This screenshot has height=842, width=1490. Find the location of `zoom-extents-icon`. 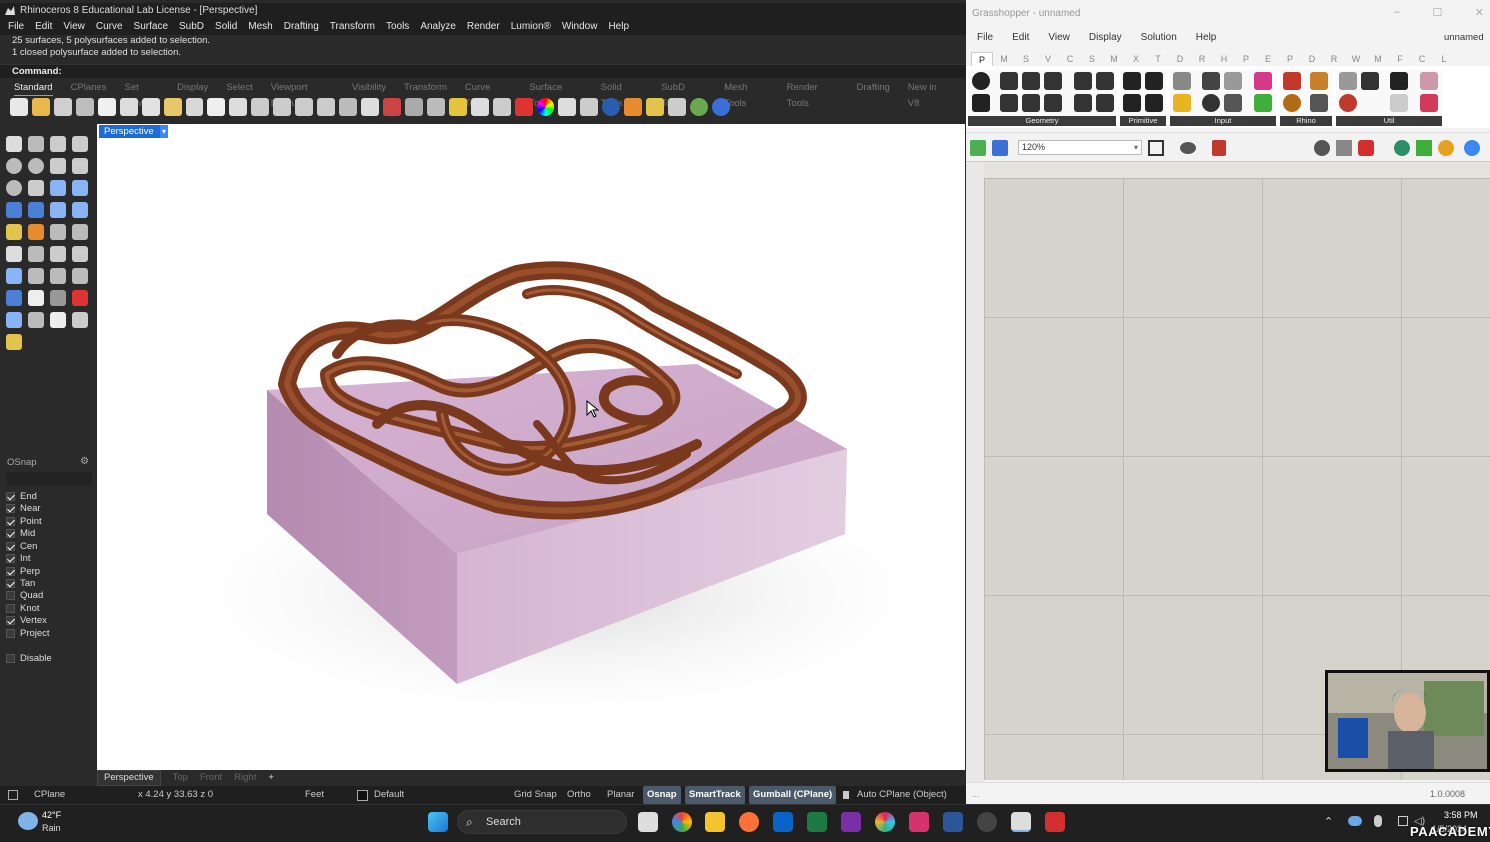

zoom-extents-icon is located at coordinates (304, 107).